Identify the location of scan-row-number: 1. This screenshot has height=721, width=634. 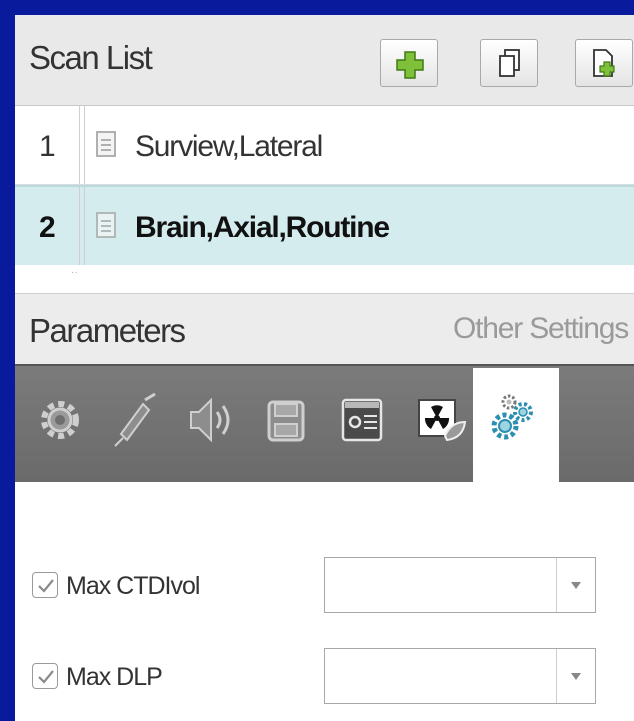
(47, 146).